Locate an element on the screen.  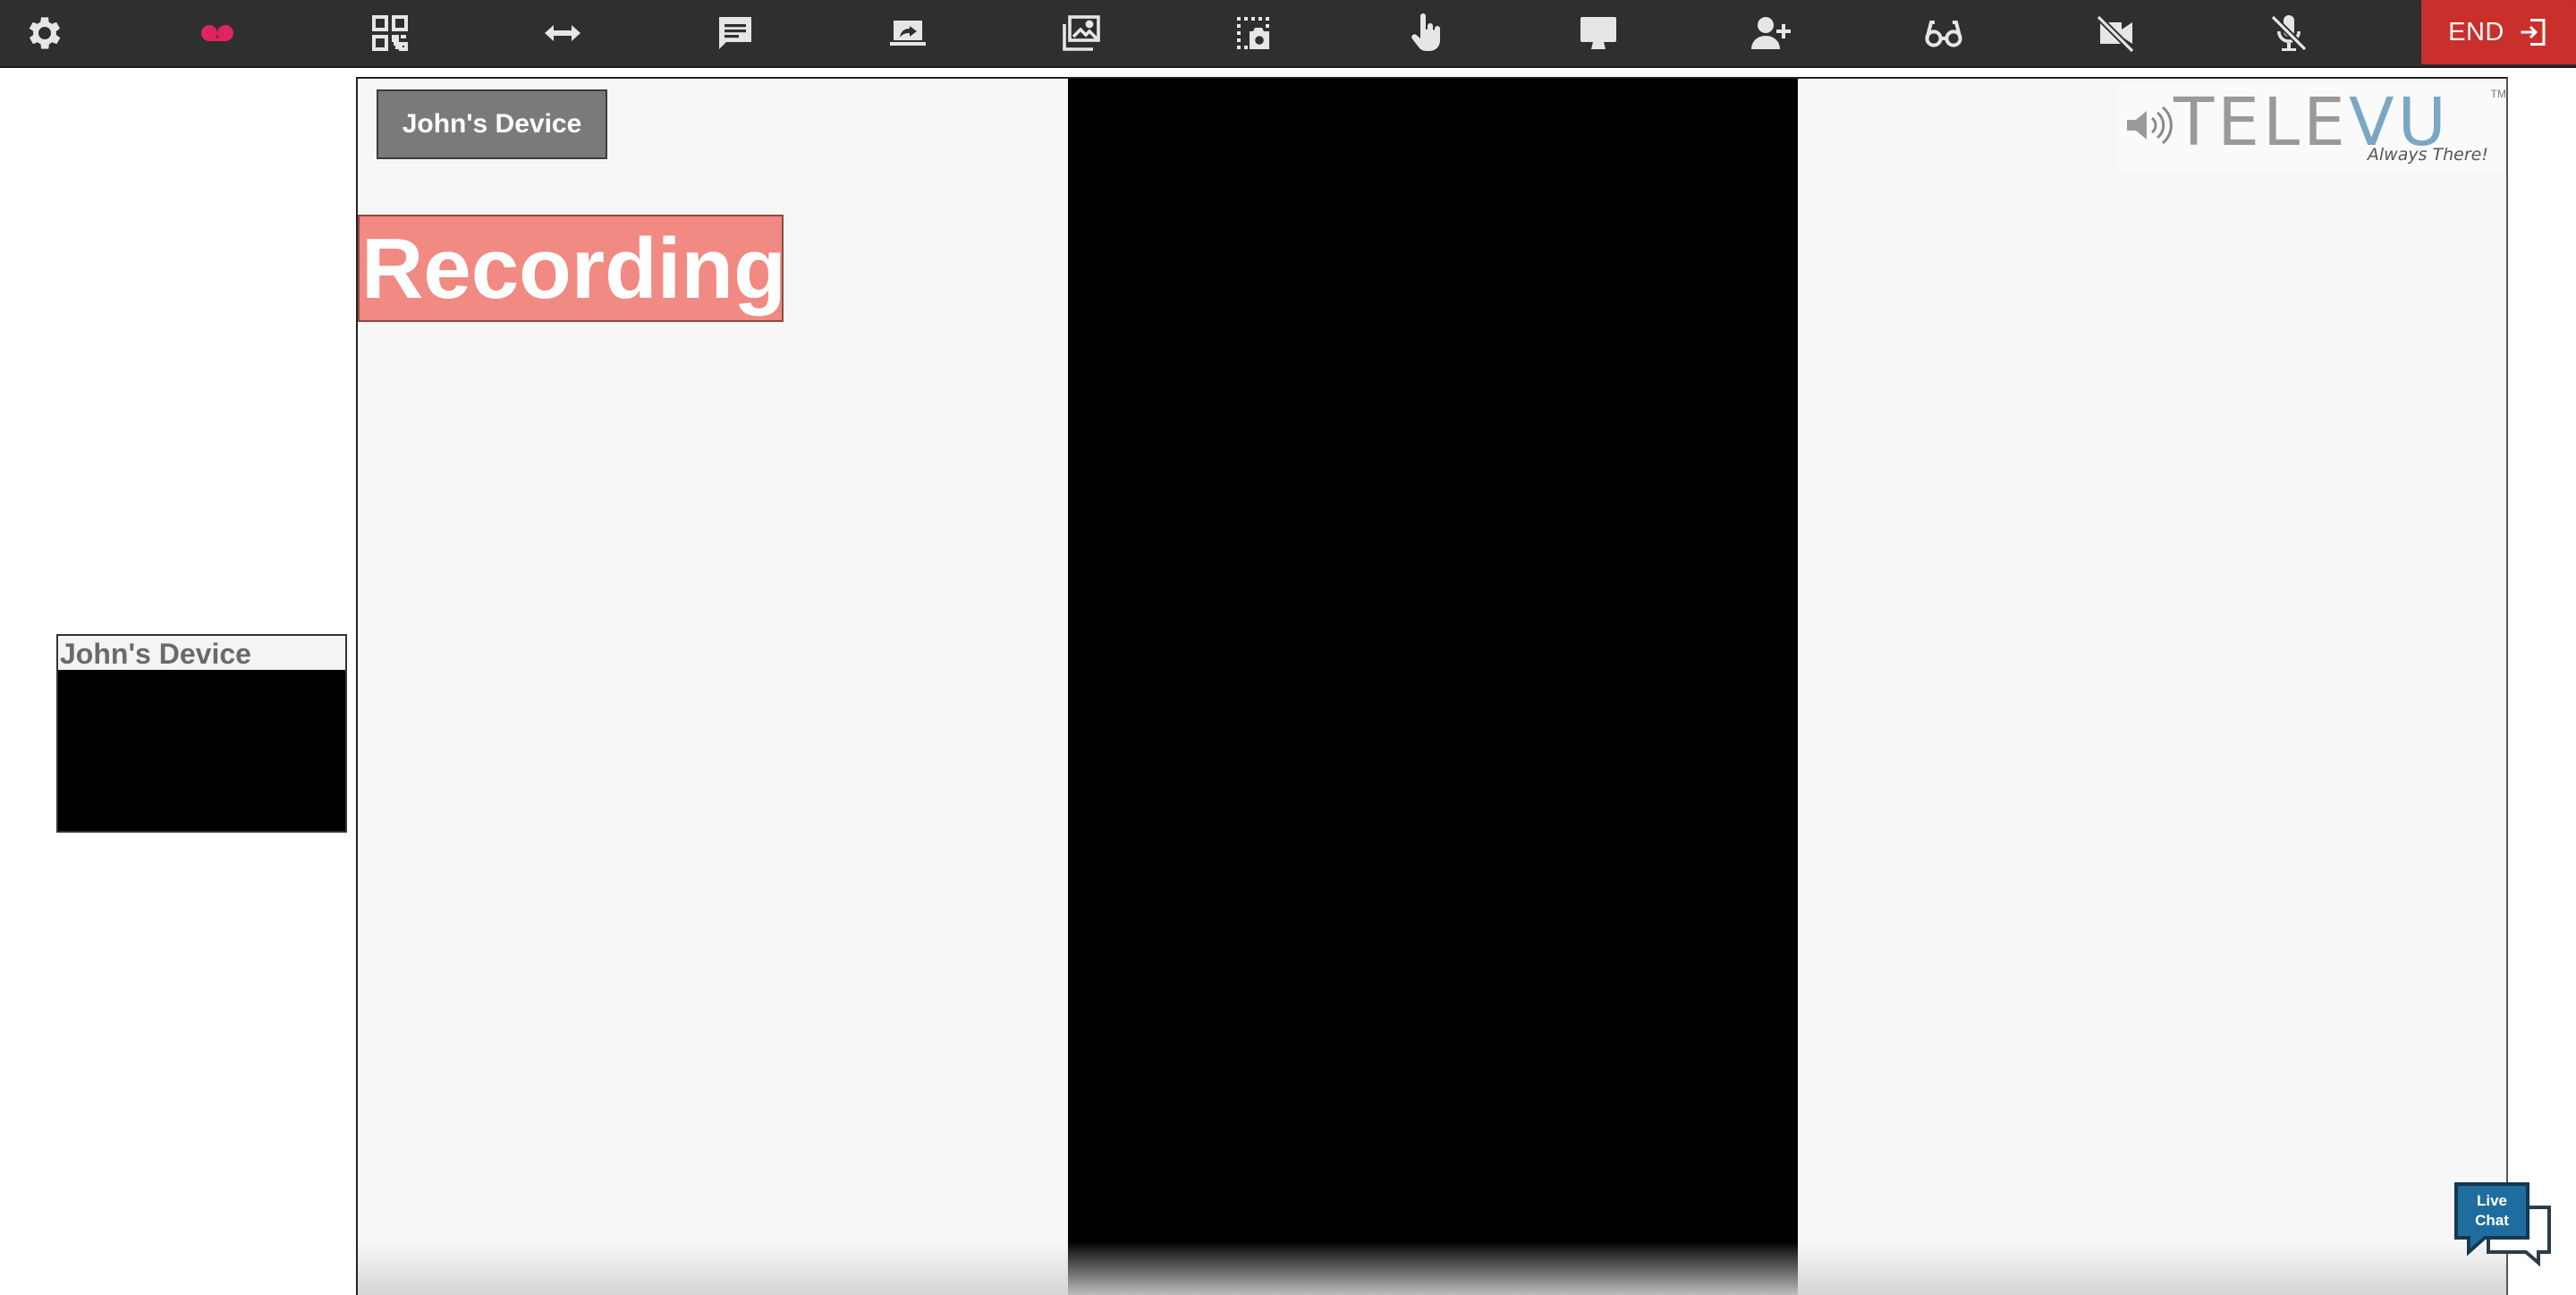
qr-code-icon is located at coordinates (390, 33).